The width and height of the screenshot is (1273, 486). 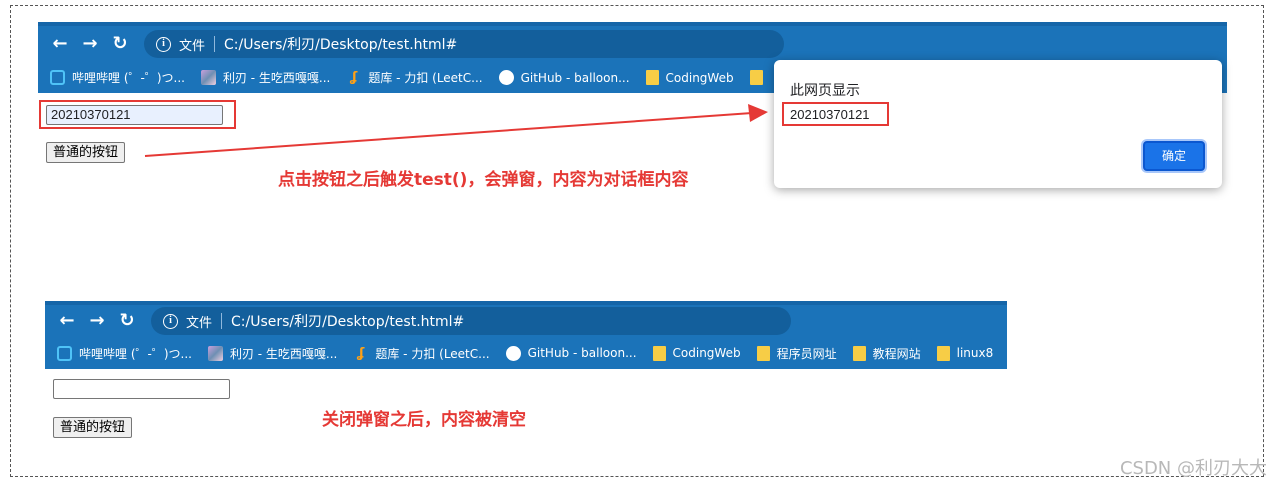 I want to click on reload-icon: ↻, so click(x=127, y=321).